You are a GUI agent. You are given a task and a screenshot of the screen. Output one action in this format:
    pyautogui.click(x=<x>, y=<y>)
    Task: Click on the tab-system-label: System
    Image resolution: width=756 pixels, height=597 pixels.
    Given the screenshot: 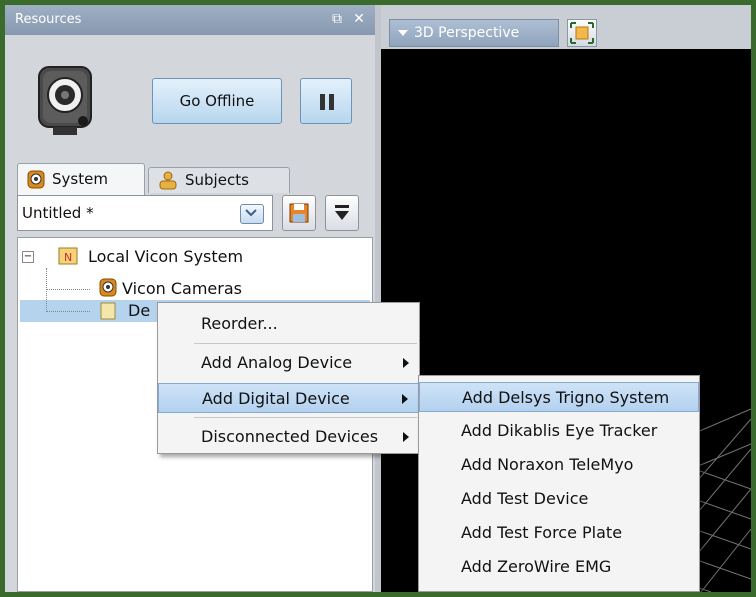 What is the action you would take?
    pyautogui.click(x=80, y=179)
    